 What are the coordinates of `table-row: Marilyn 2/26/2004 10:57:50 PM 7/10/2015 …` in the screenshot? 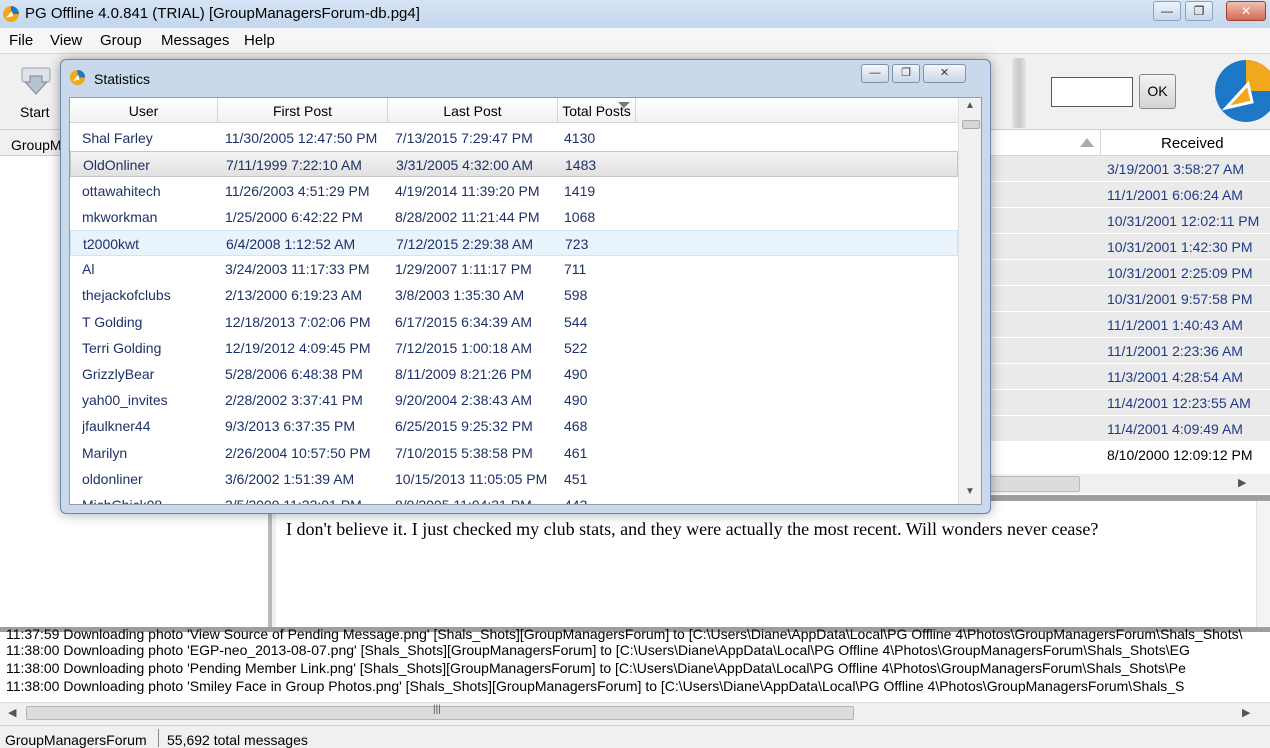 It's located at (514, 453).